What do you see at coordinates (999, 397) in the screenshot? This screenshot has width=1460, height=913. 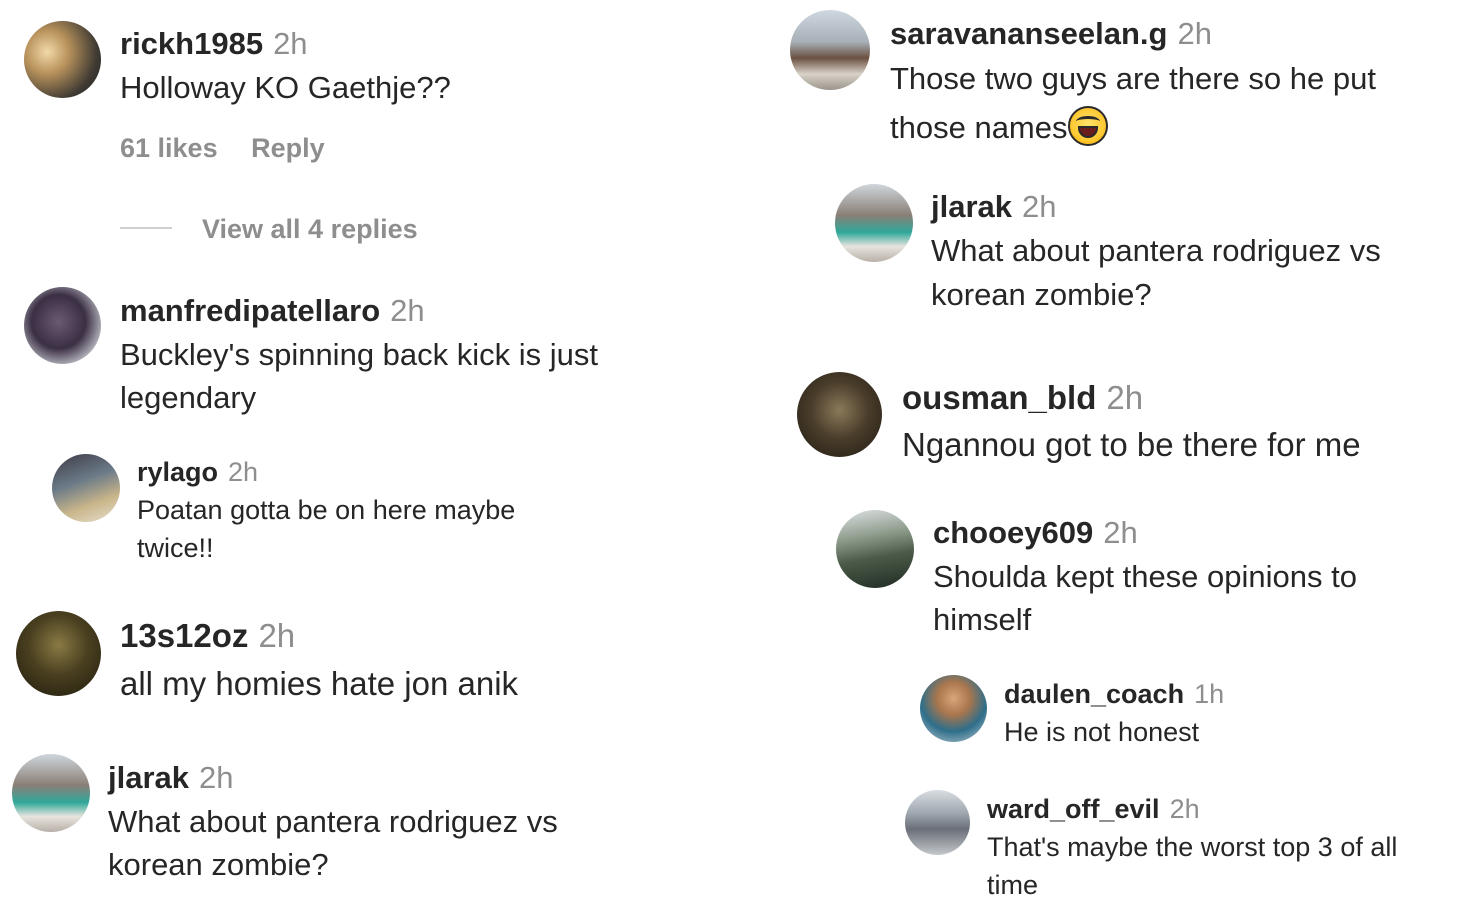 I see `username: ousman_bld` at bounding box center [999, 397].